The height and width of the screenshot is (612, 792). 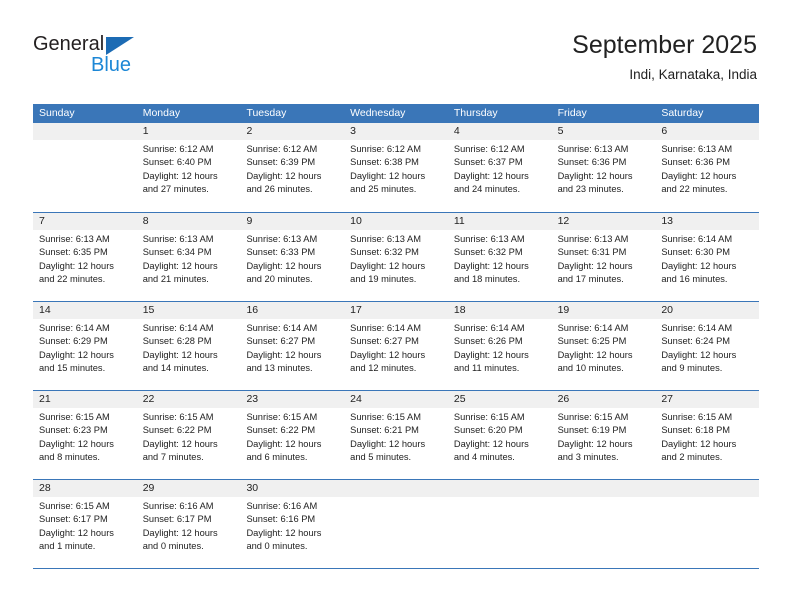 What do you see at coordinates (500, 131) in the screenshot?
I see `day-number: 4` at bounding box center [500, 131].